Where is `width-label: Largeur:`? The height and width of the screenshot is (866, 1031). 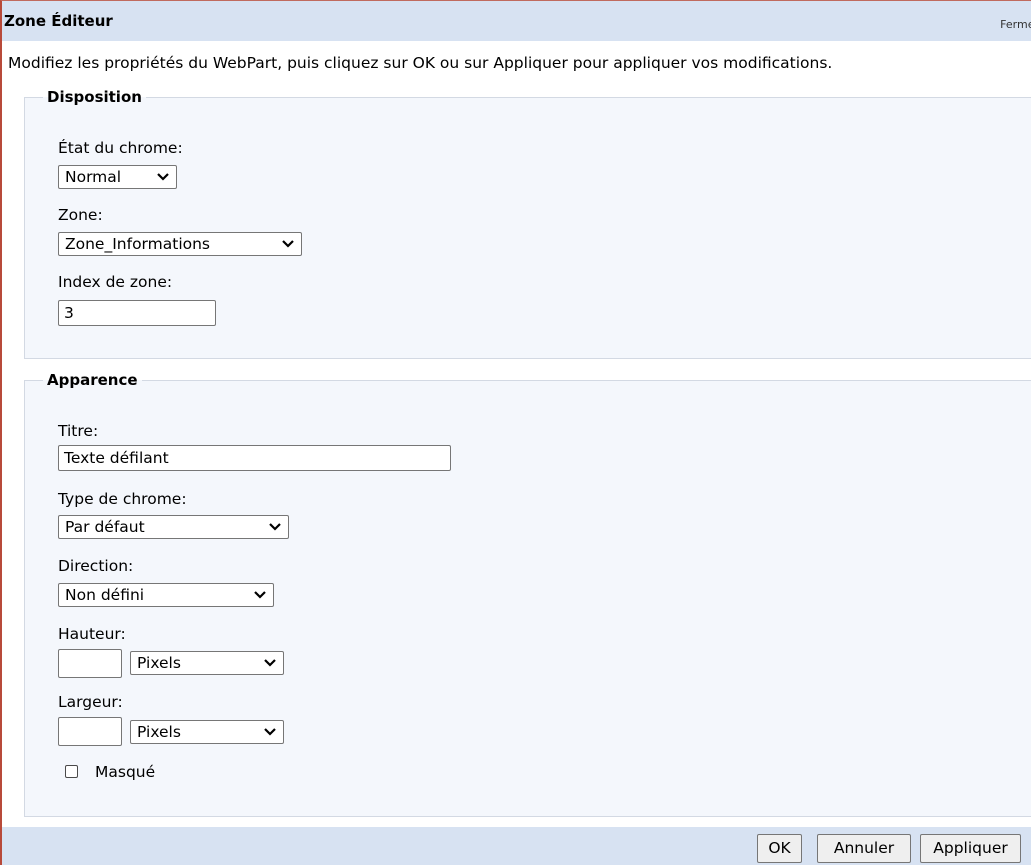
width-label: Largeur: is located at coordinates (90, 702).